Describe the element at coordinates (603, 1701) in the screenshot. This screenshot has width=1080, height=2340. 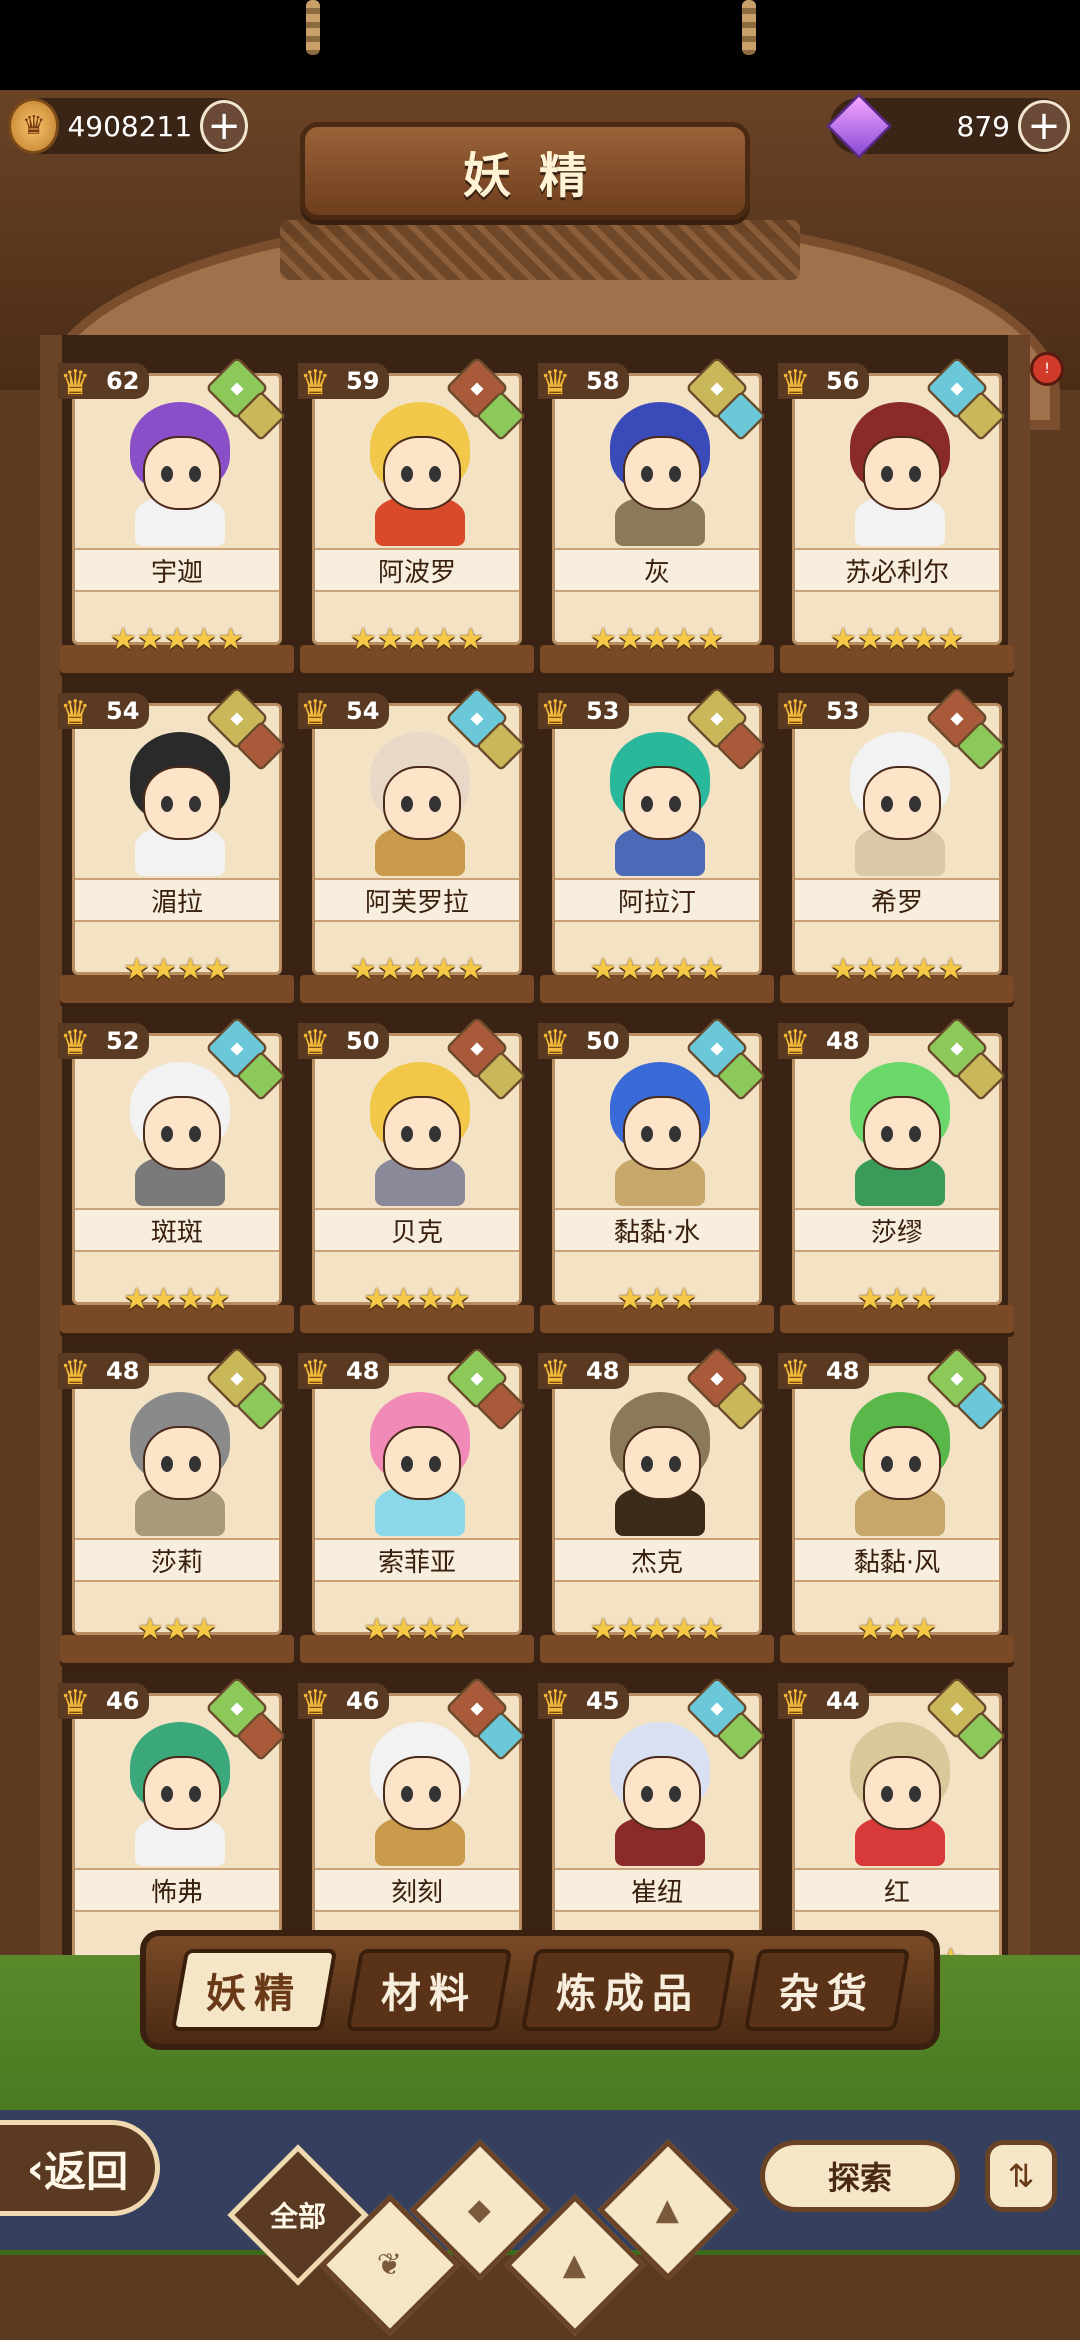
I see `level-value: 45` at that location.